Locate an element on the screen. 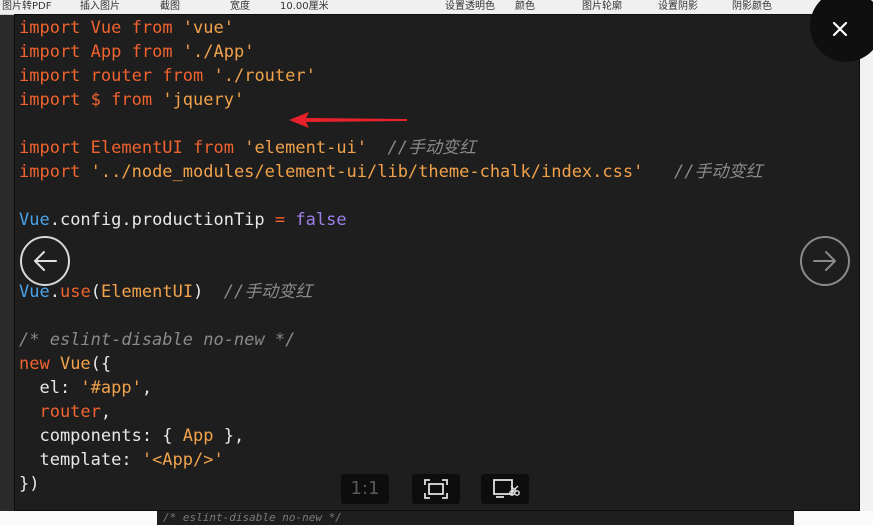 This screenshot has height=525, width=873. bg-toolbar-item: 图片转PDF is located at coordinates (27, 6).